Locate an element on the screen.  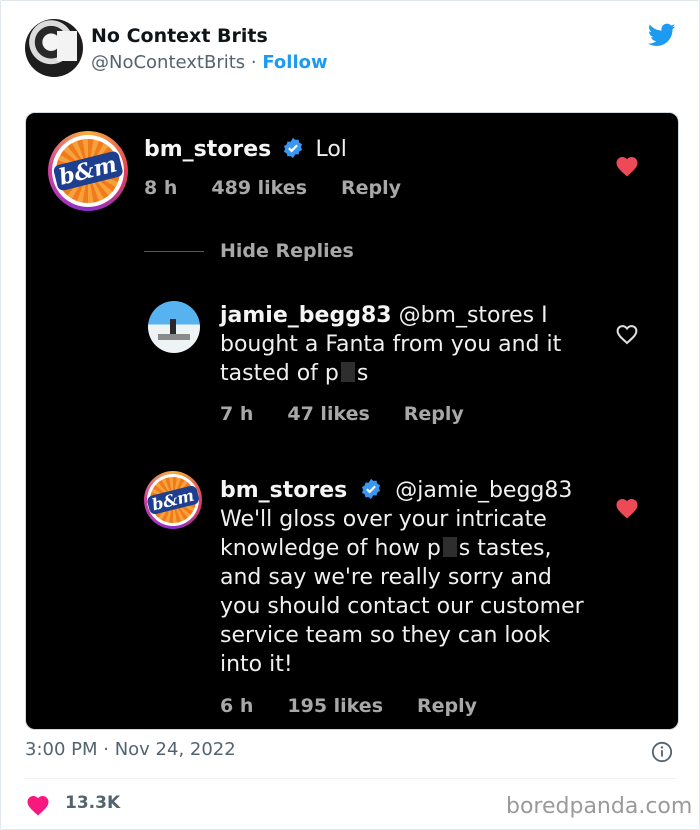
heart-outline-icon is located at coordinates (627, 334).